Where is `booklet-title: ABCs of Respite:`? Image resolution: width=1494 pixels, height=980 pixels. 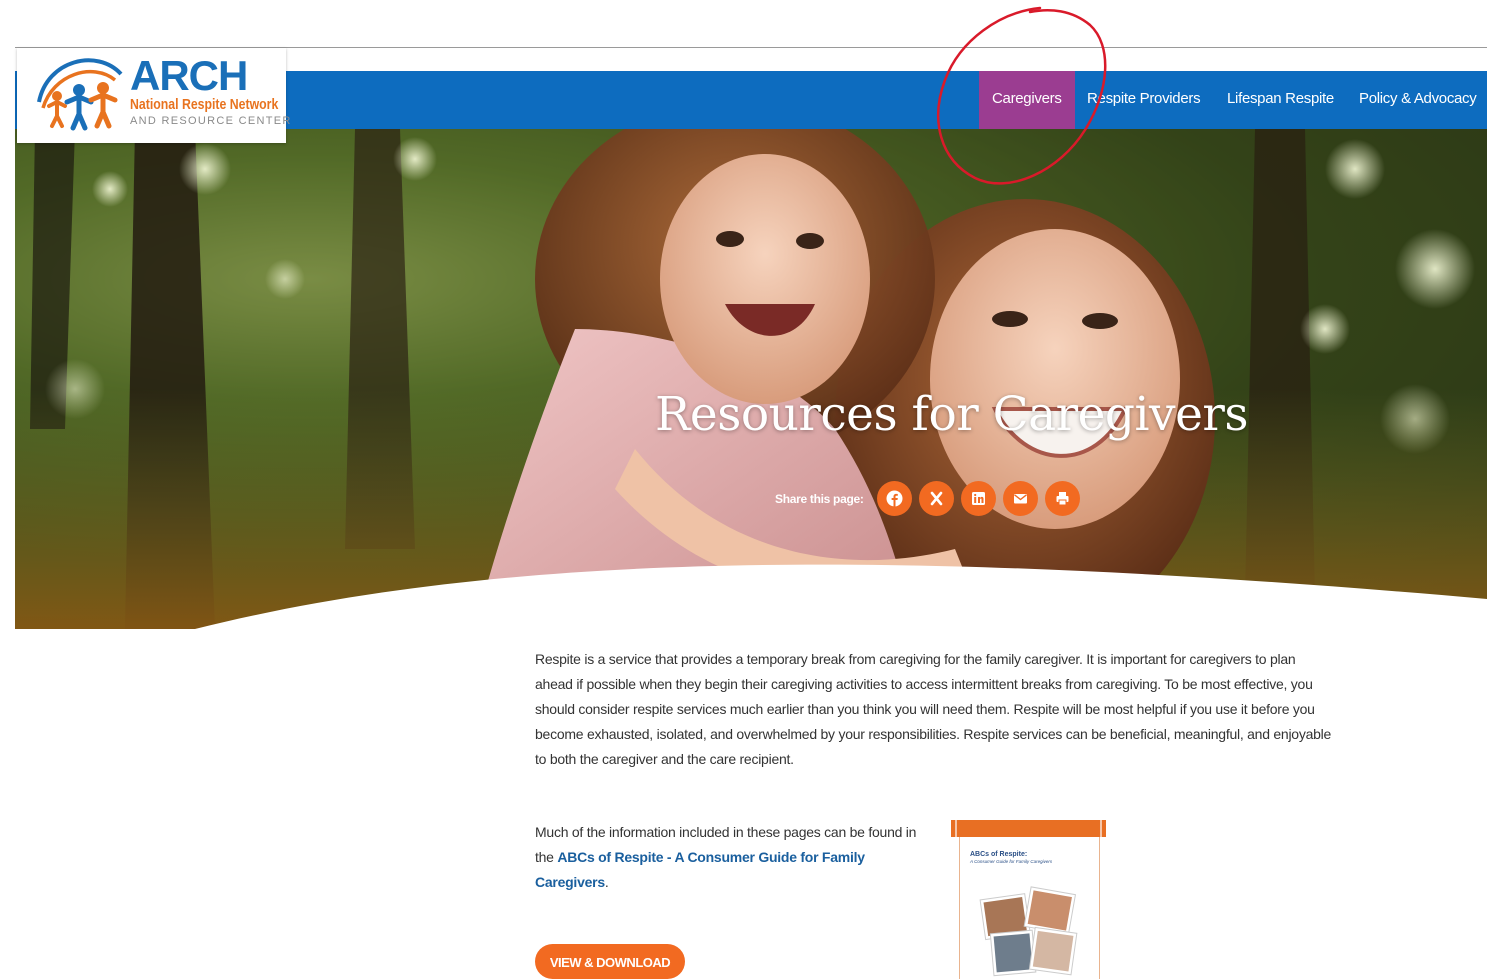
booklet-title: ABCs of Respite: is located at coordinates (999, 854).